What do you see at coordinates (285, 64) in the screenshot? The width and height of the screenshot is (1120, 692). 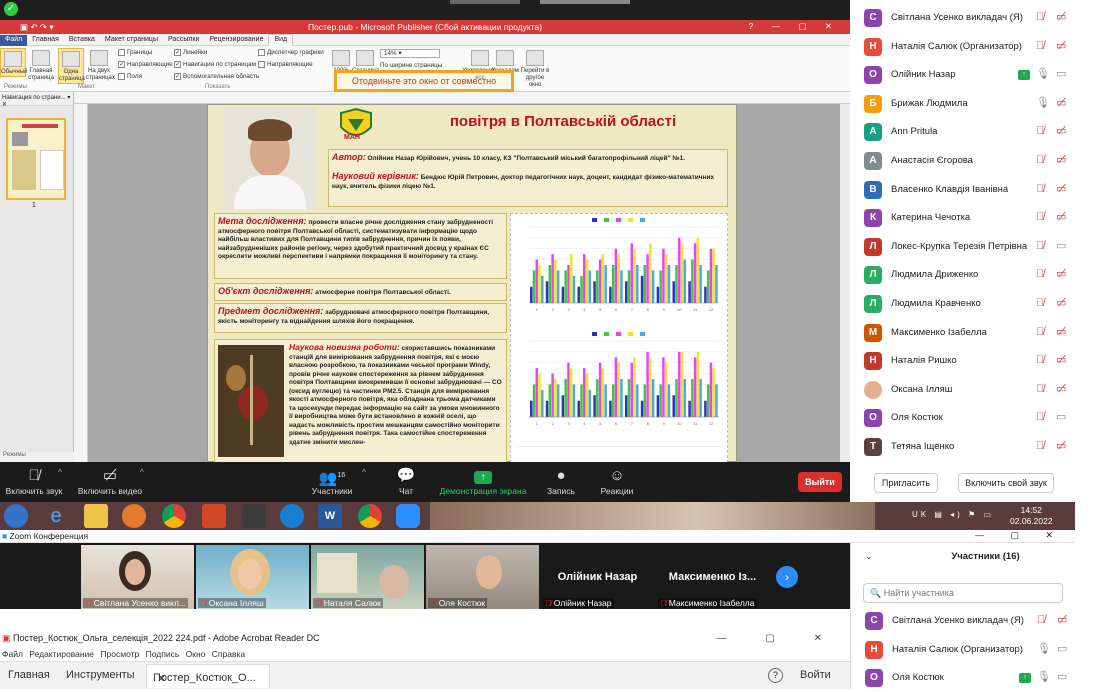 I see `baseline-guides-checkbox: Направляющие` at bounding box center [285, 64].